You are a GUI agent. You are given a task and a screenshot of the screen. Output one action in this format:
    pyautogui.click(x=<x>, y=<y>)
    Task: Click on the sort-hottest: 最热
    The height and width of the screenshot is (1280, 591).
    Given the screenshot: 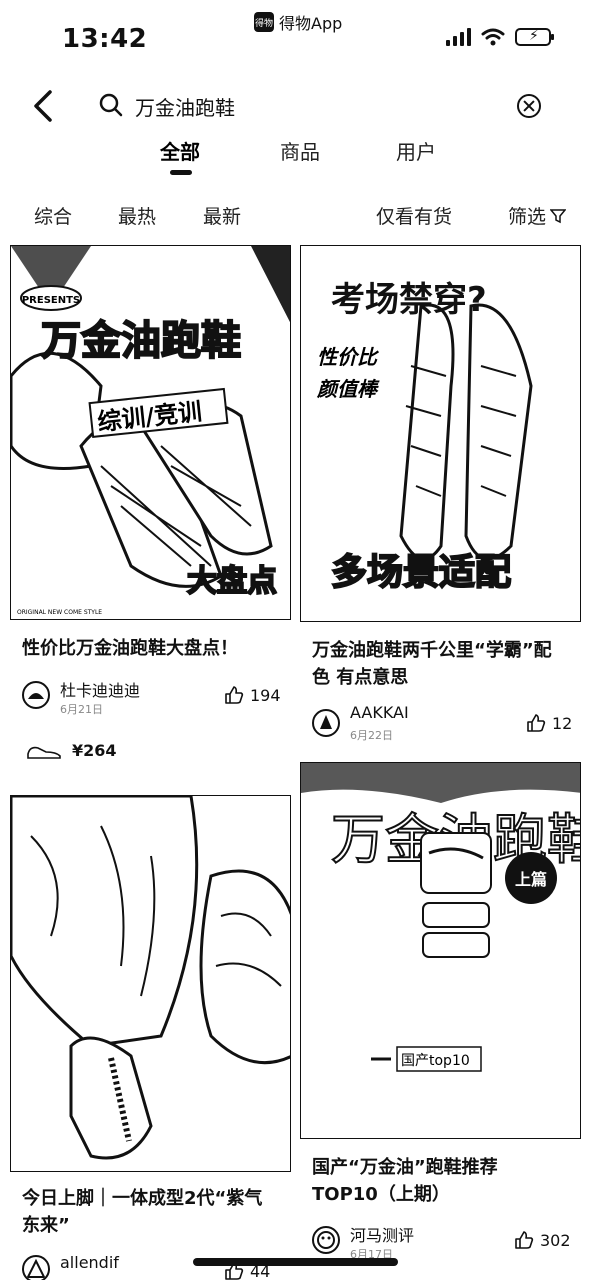 What is the action you would take?
    pyautogui.click(x=137, y=215)
    